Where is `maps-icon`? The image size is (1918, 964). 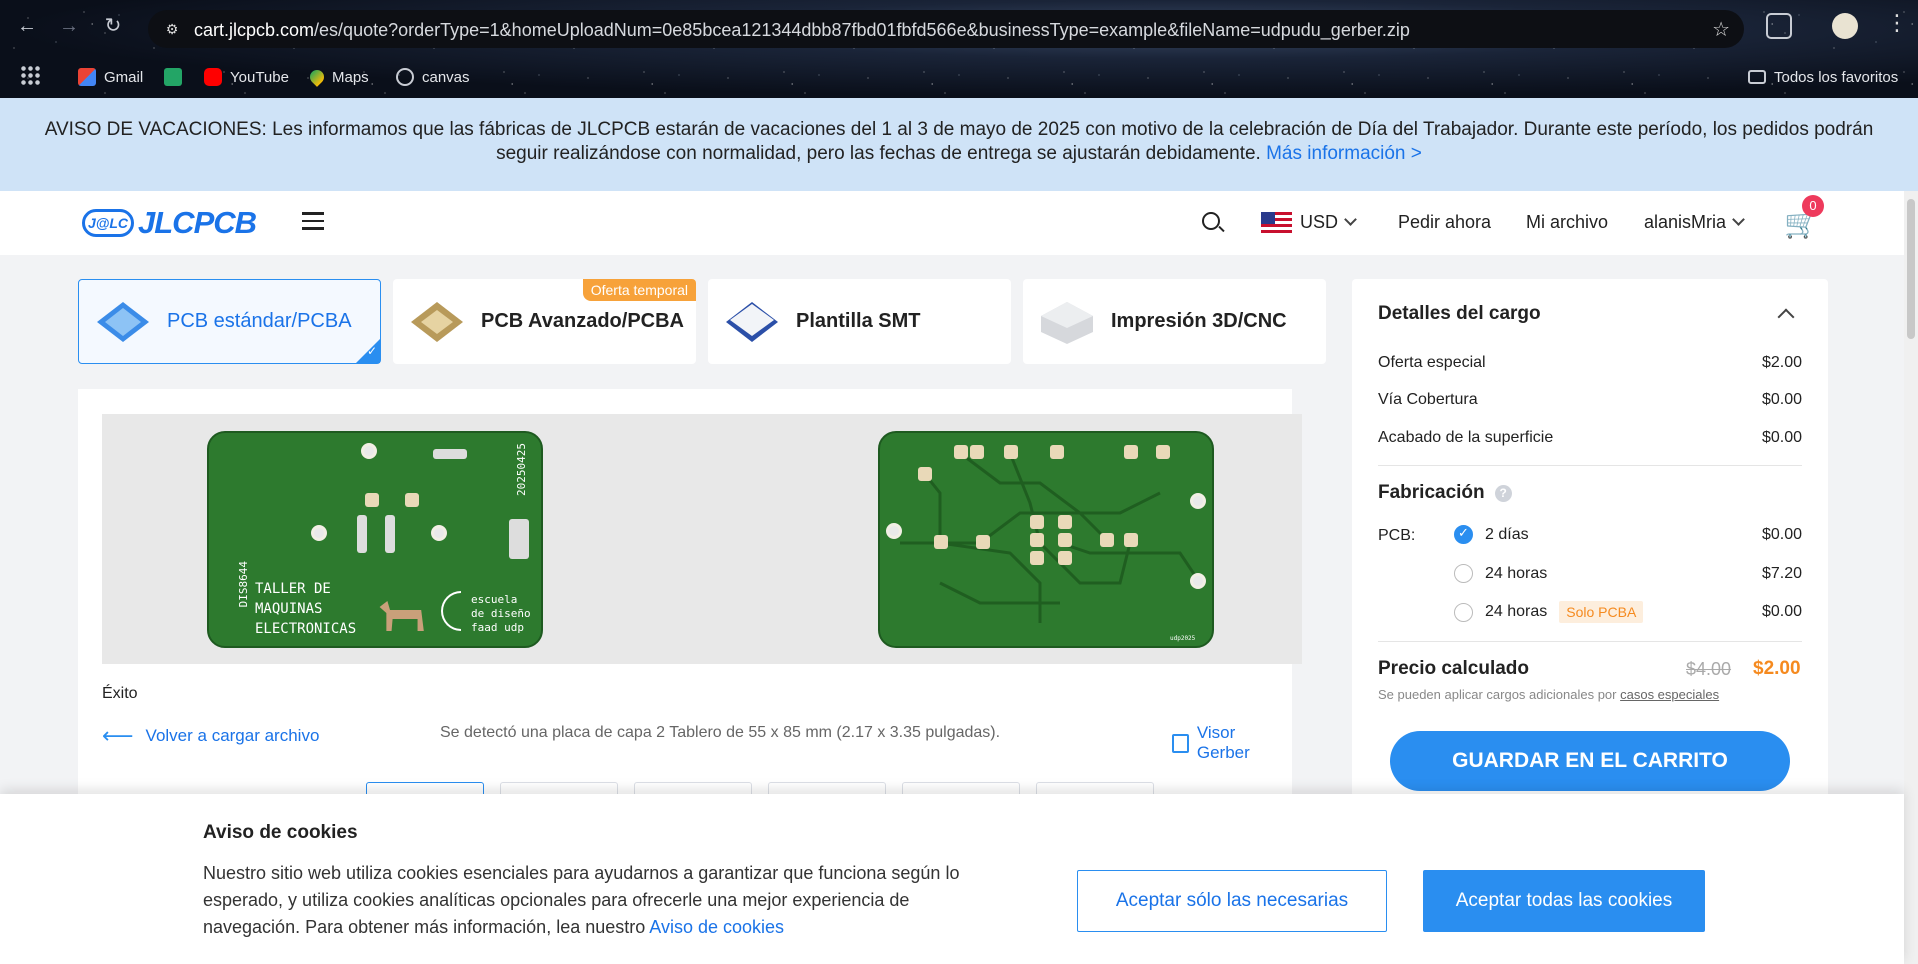
maps-icon is located at coordinates (317, 77).